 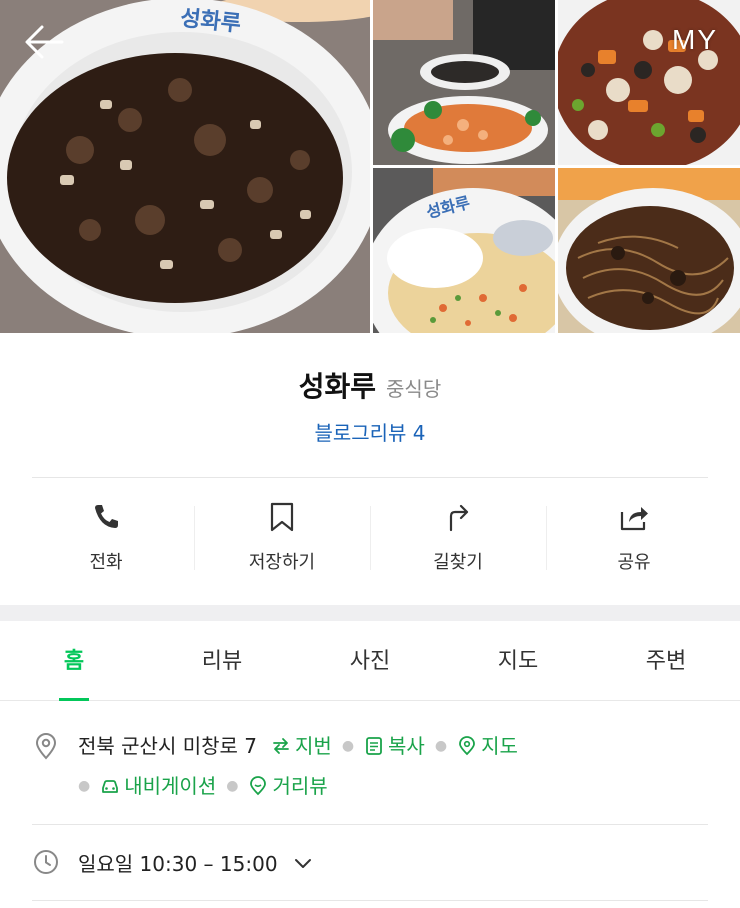 I want to click on copy-button: 복사, so click(x=394, y=746).